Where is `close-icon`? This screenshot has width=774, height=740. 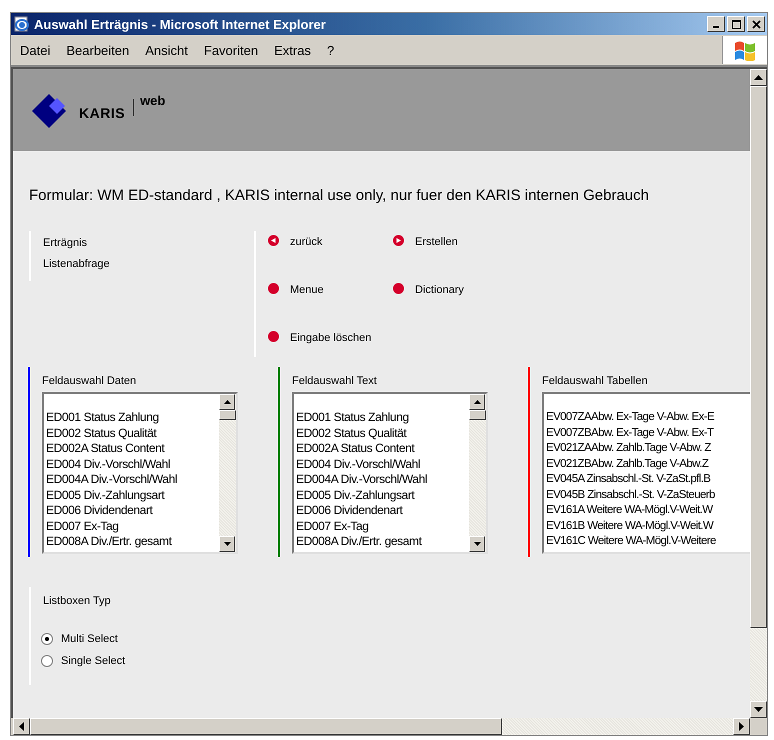 close-icon is located at coordinates (756, 24).